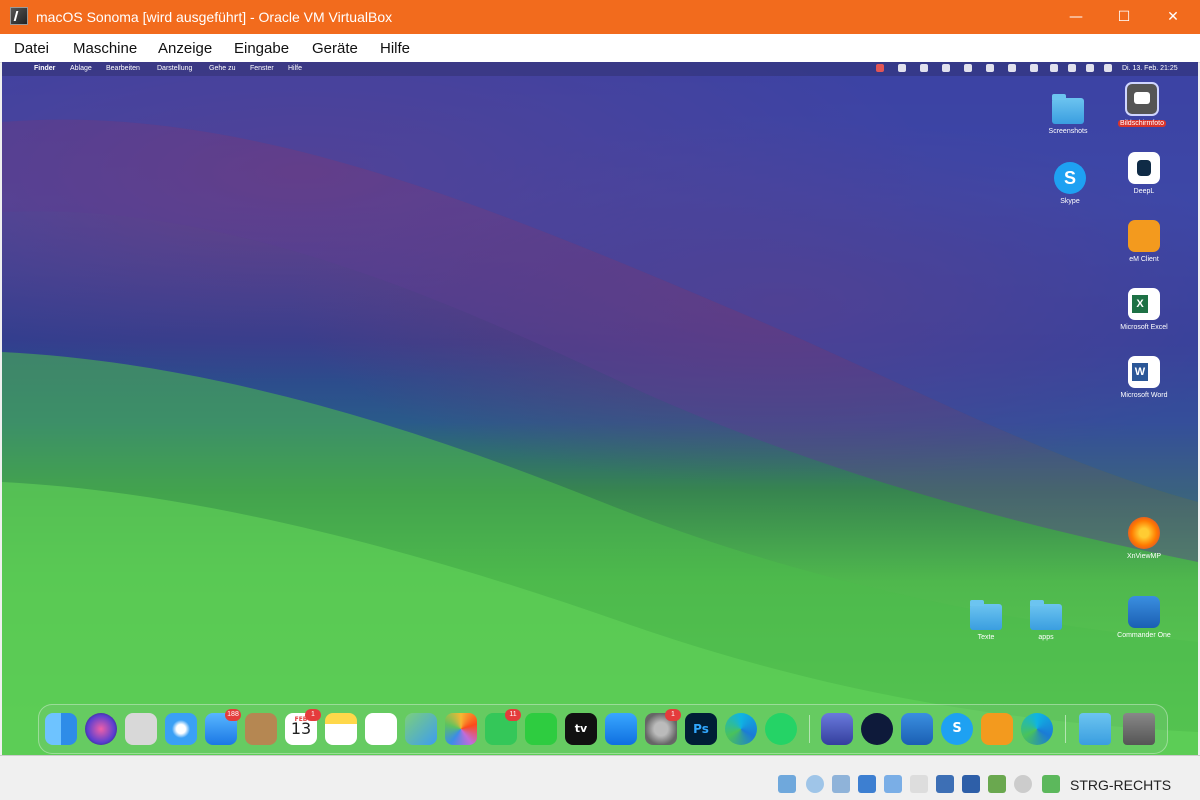  Describe the element at coordinates (1046, 637) in the screenshot. I see `desktop-item-label: apps` at that location.